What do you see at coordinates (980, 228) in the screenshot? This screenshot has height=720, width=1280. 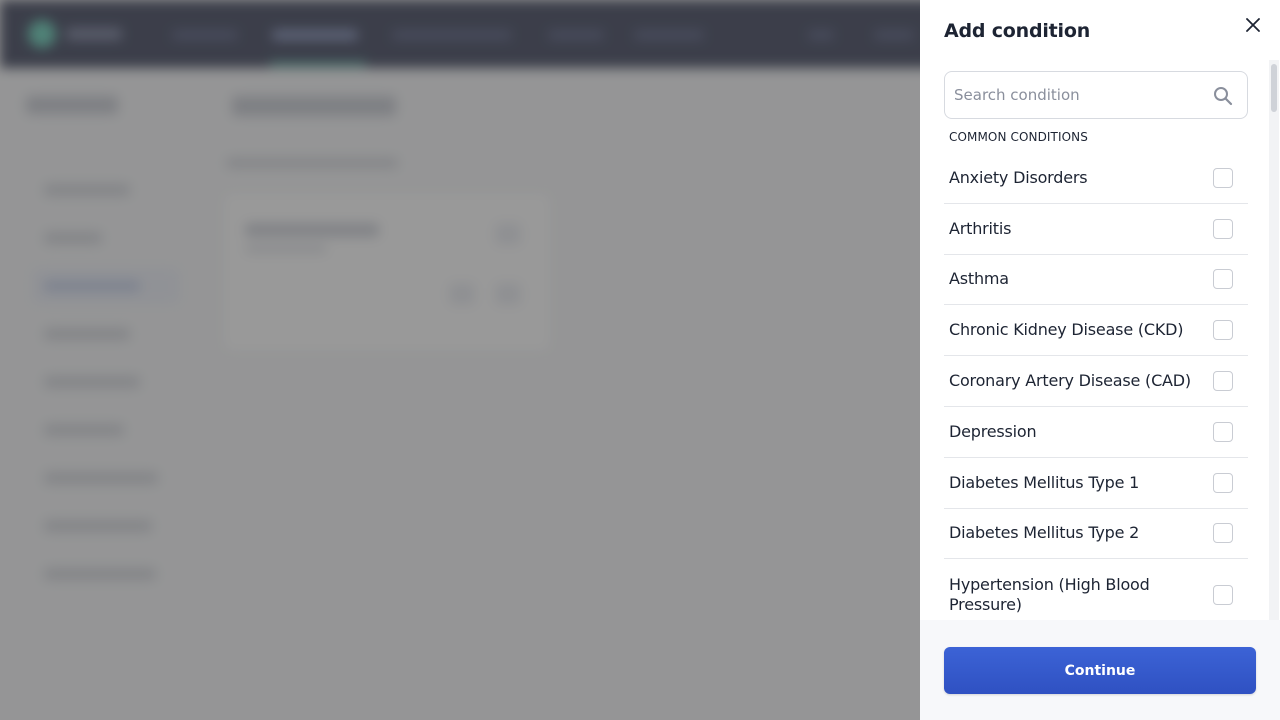 I see `condition-label: Arthritis` at bounding box center [980, 228].